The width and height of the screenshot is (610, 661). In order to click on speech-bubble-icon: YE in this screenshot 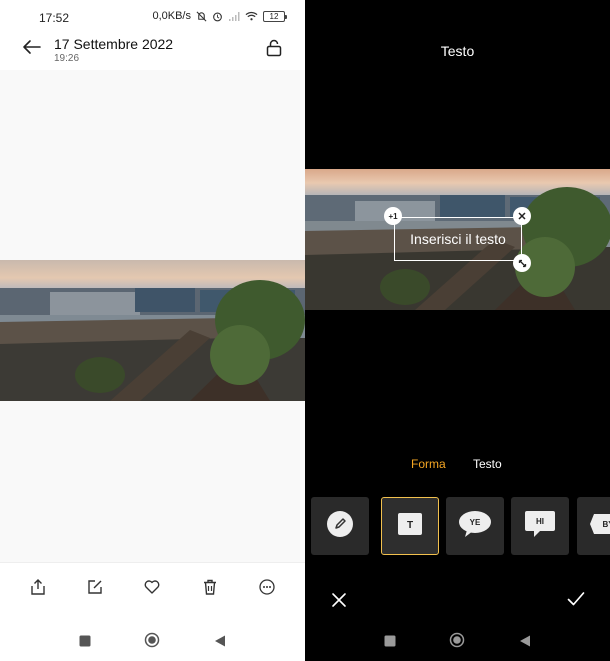, I will do `click(475, 526)`.